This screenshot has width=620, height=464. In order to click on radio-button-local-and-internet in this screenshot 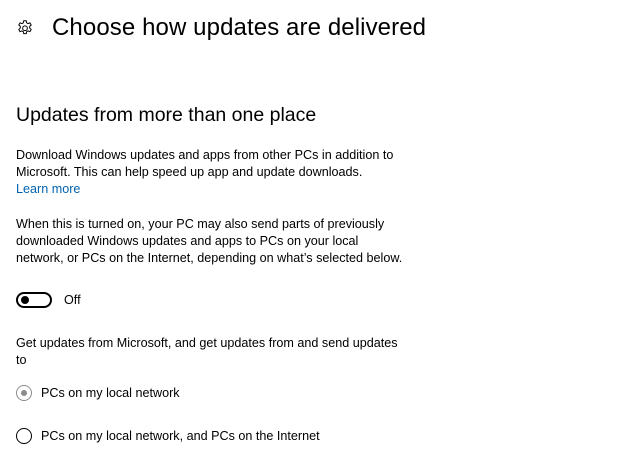, I will do `click(24, 436)`.